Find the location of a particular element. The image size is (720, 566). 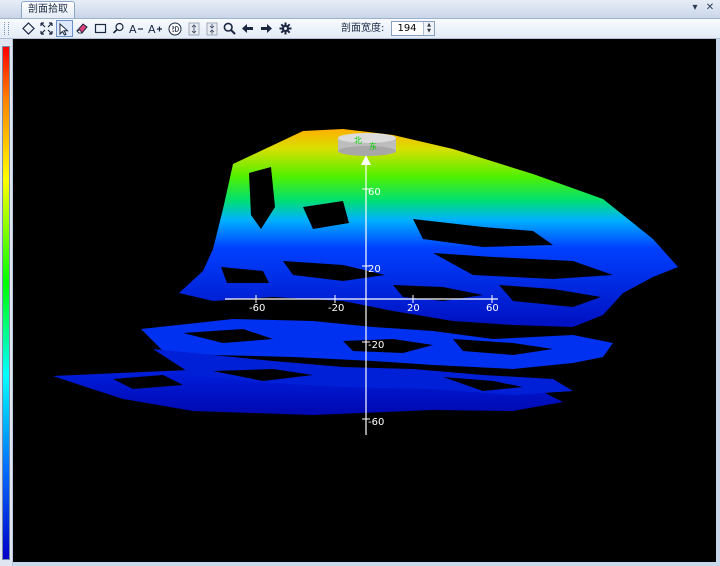

x-tick-label: -20 is located at coordinates (336, 308).